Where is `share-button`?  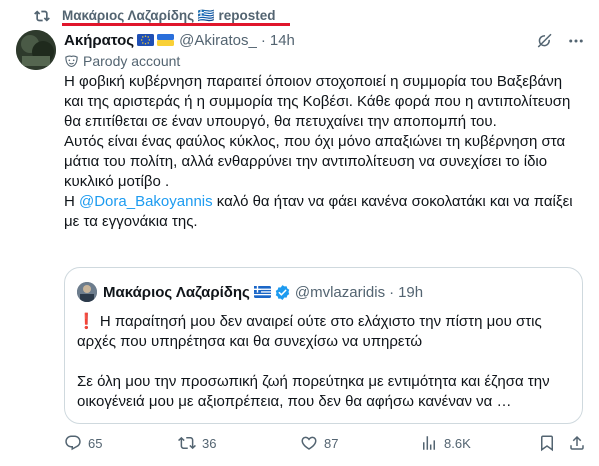
share-button is located at coordinates (577, 443).